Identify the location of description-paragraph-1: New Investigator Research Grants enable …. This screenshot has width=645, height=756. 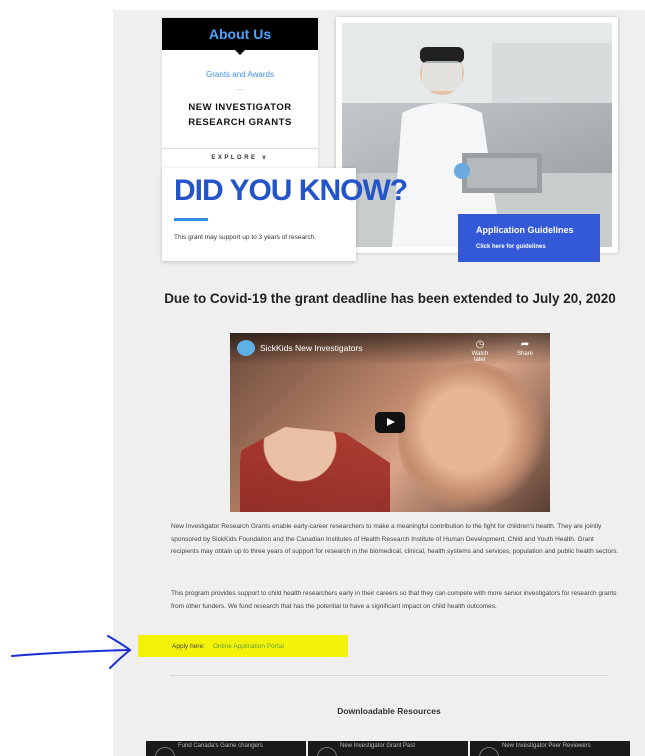
(395, 539).